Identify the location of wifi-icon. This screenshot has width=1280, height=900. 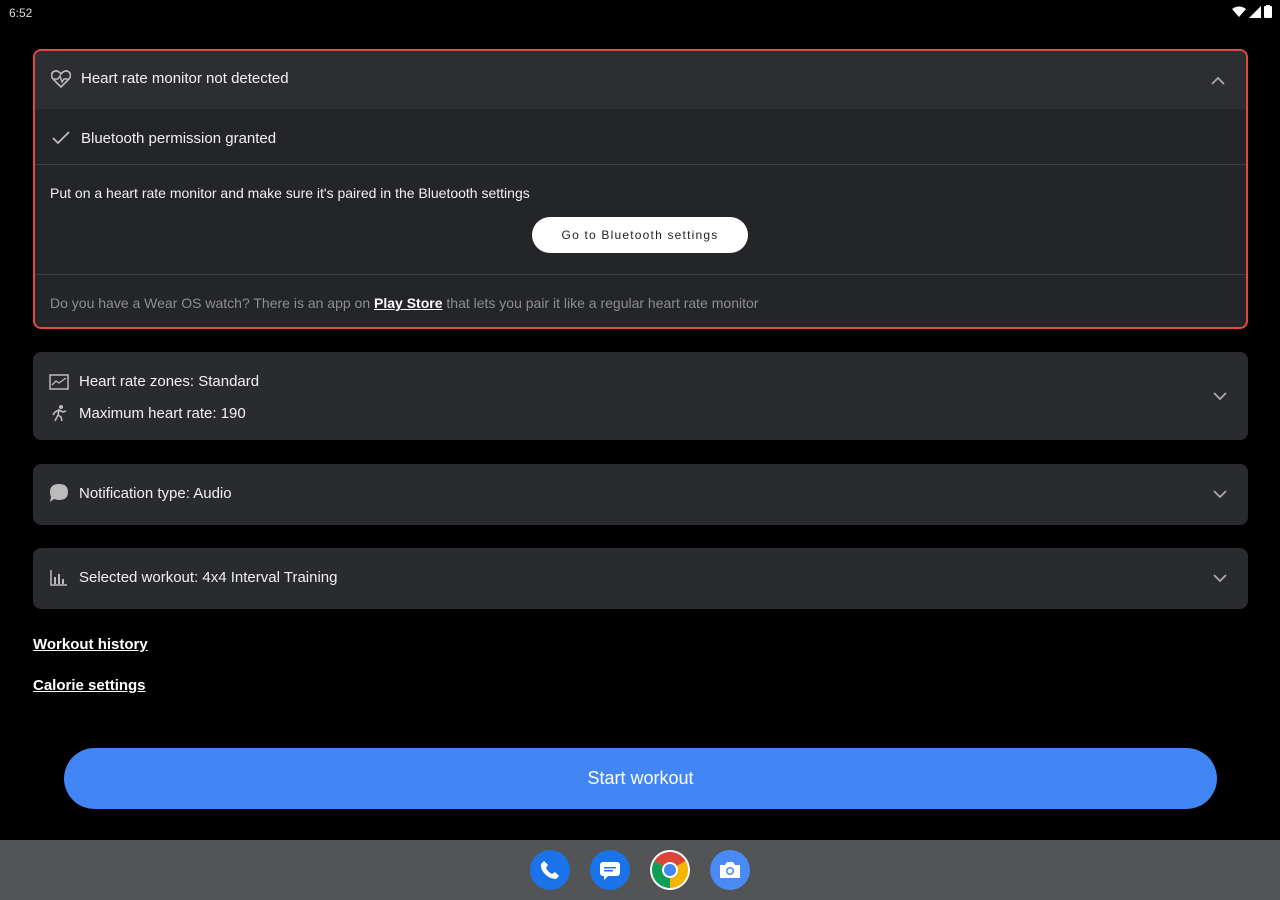
(1239, 11).